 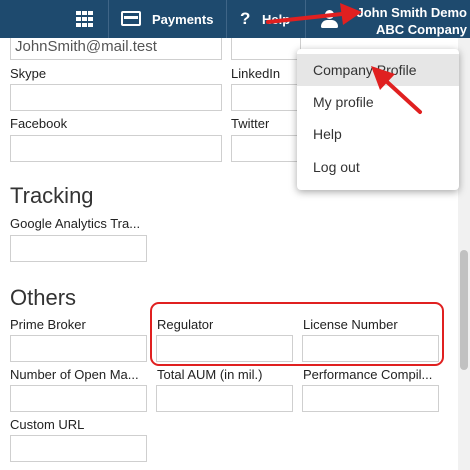 I want to click on annotation-arrows, so click(x=344, y=58).